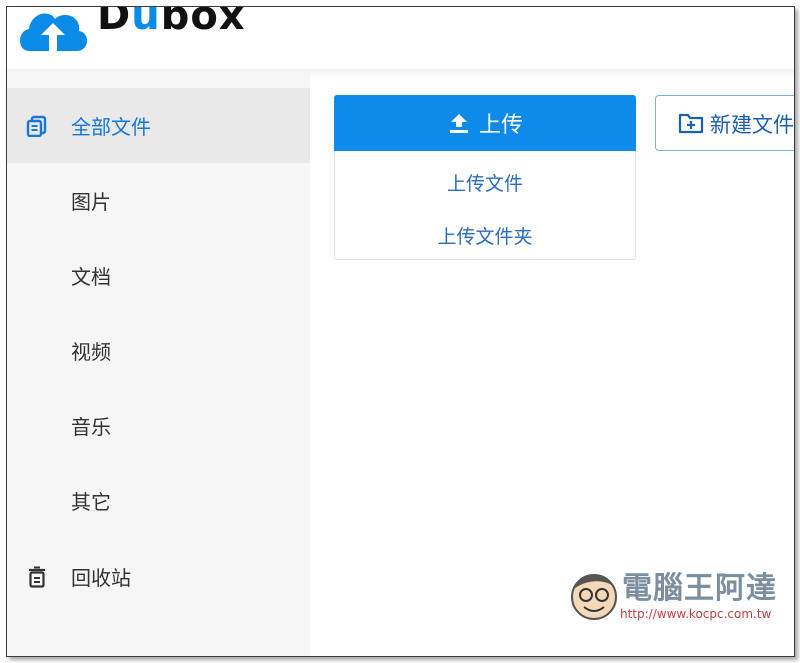  Describe the element at coordinates (485, 182) in the screenshot. I see `upload-file-menu-item: 上传文件` at that location.